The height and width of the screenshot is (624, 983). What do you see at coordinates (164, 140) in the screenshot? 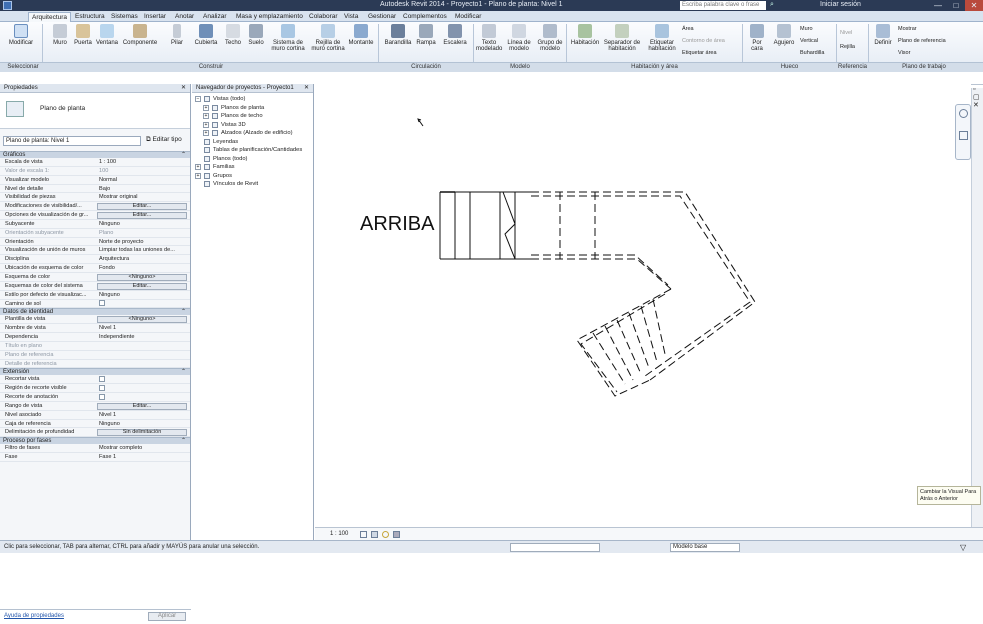
I see `edit-type-button: ⧉ Editar tipo` at bounding box center [164, 140].